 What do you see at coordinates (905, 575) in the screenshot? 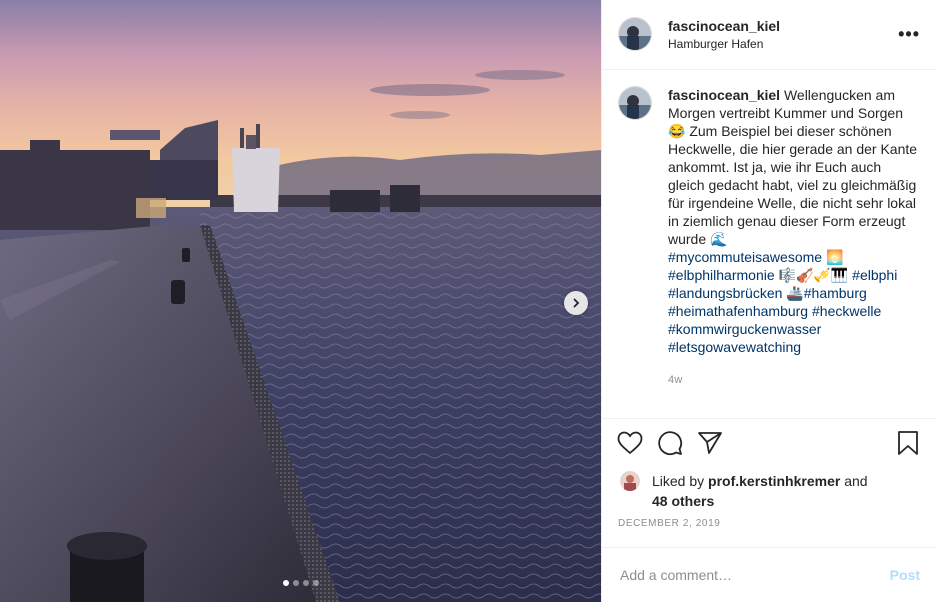
I see `post-comment-button: Post` at bounding box center [905, 575].